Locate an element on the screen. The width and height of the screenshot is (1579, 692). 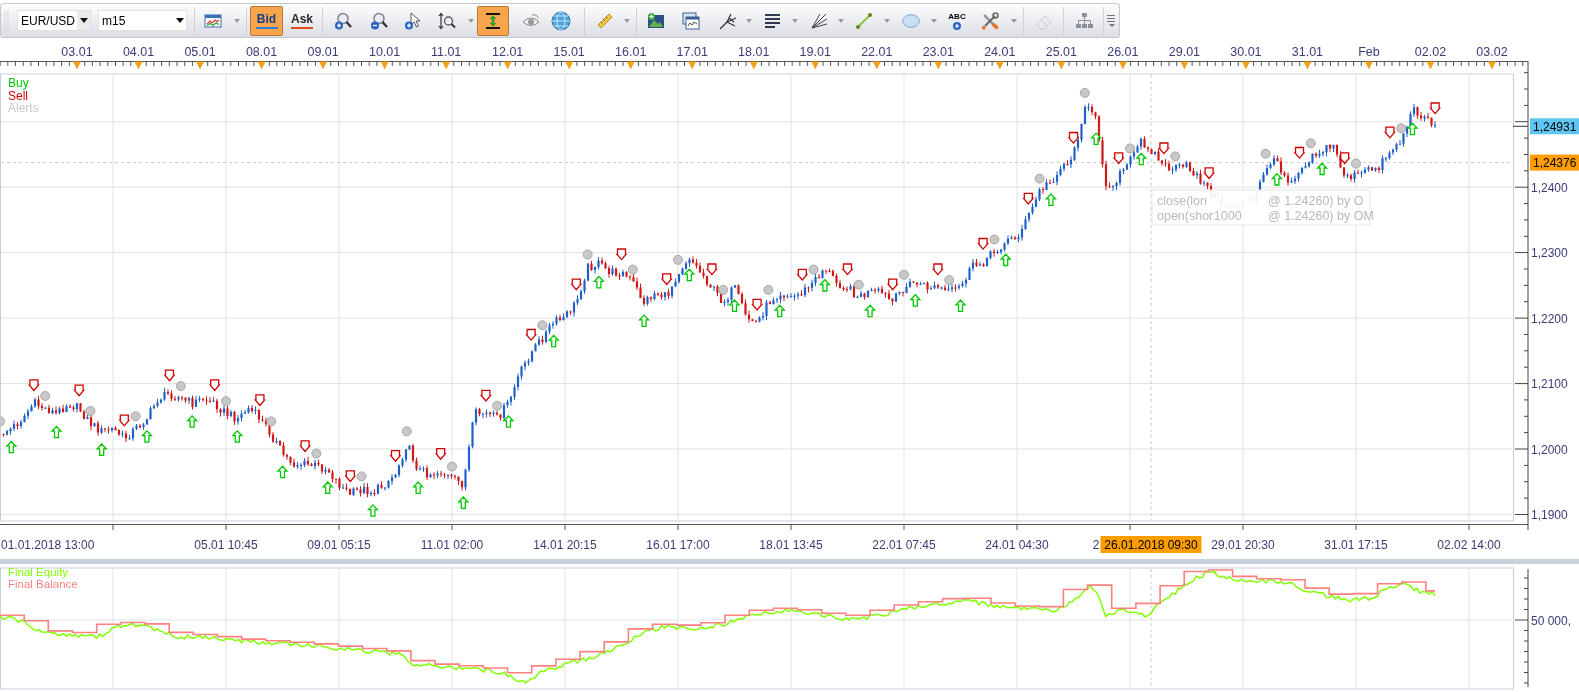
date-label: 11.01 is located at coordinates (446, 52).